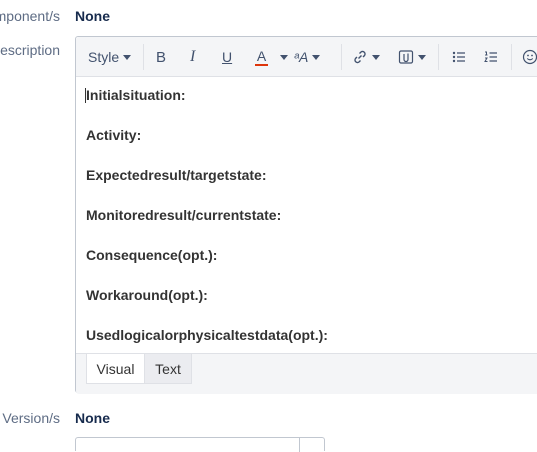 Image resolution: width=537 pixels, height=452 pixels. I want to click on tab-text: Text, so click(168, 369).